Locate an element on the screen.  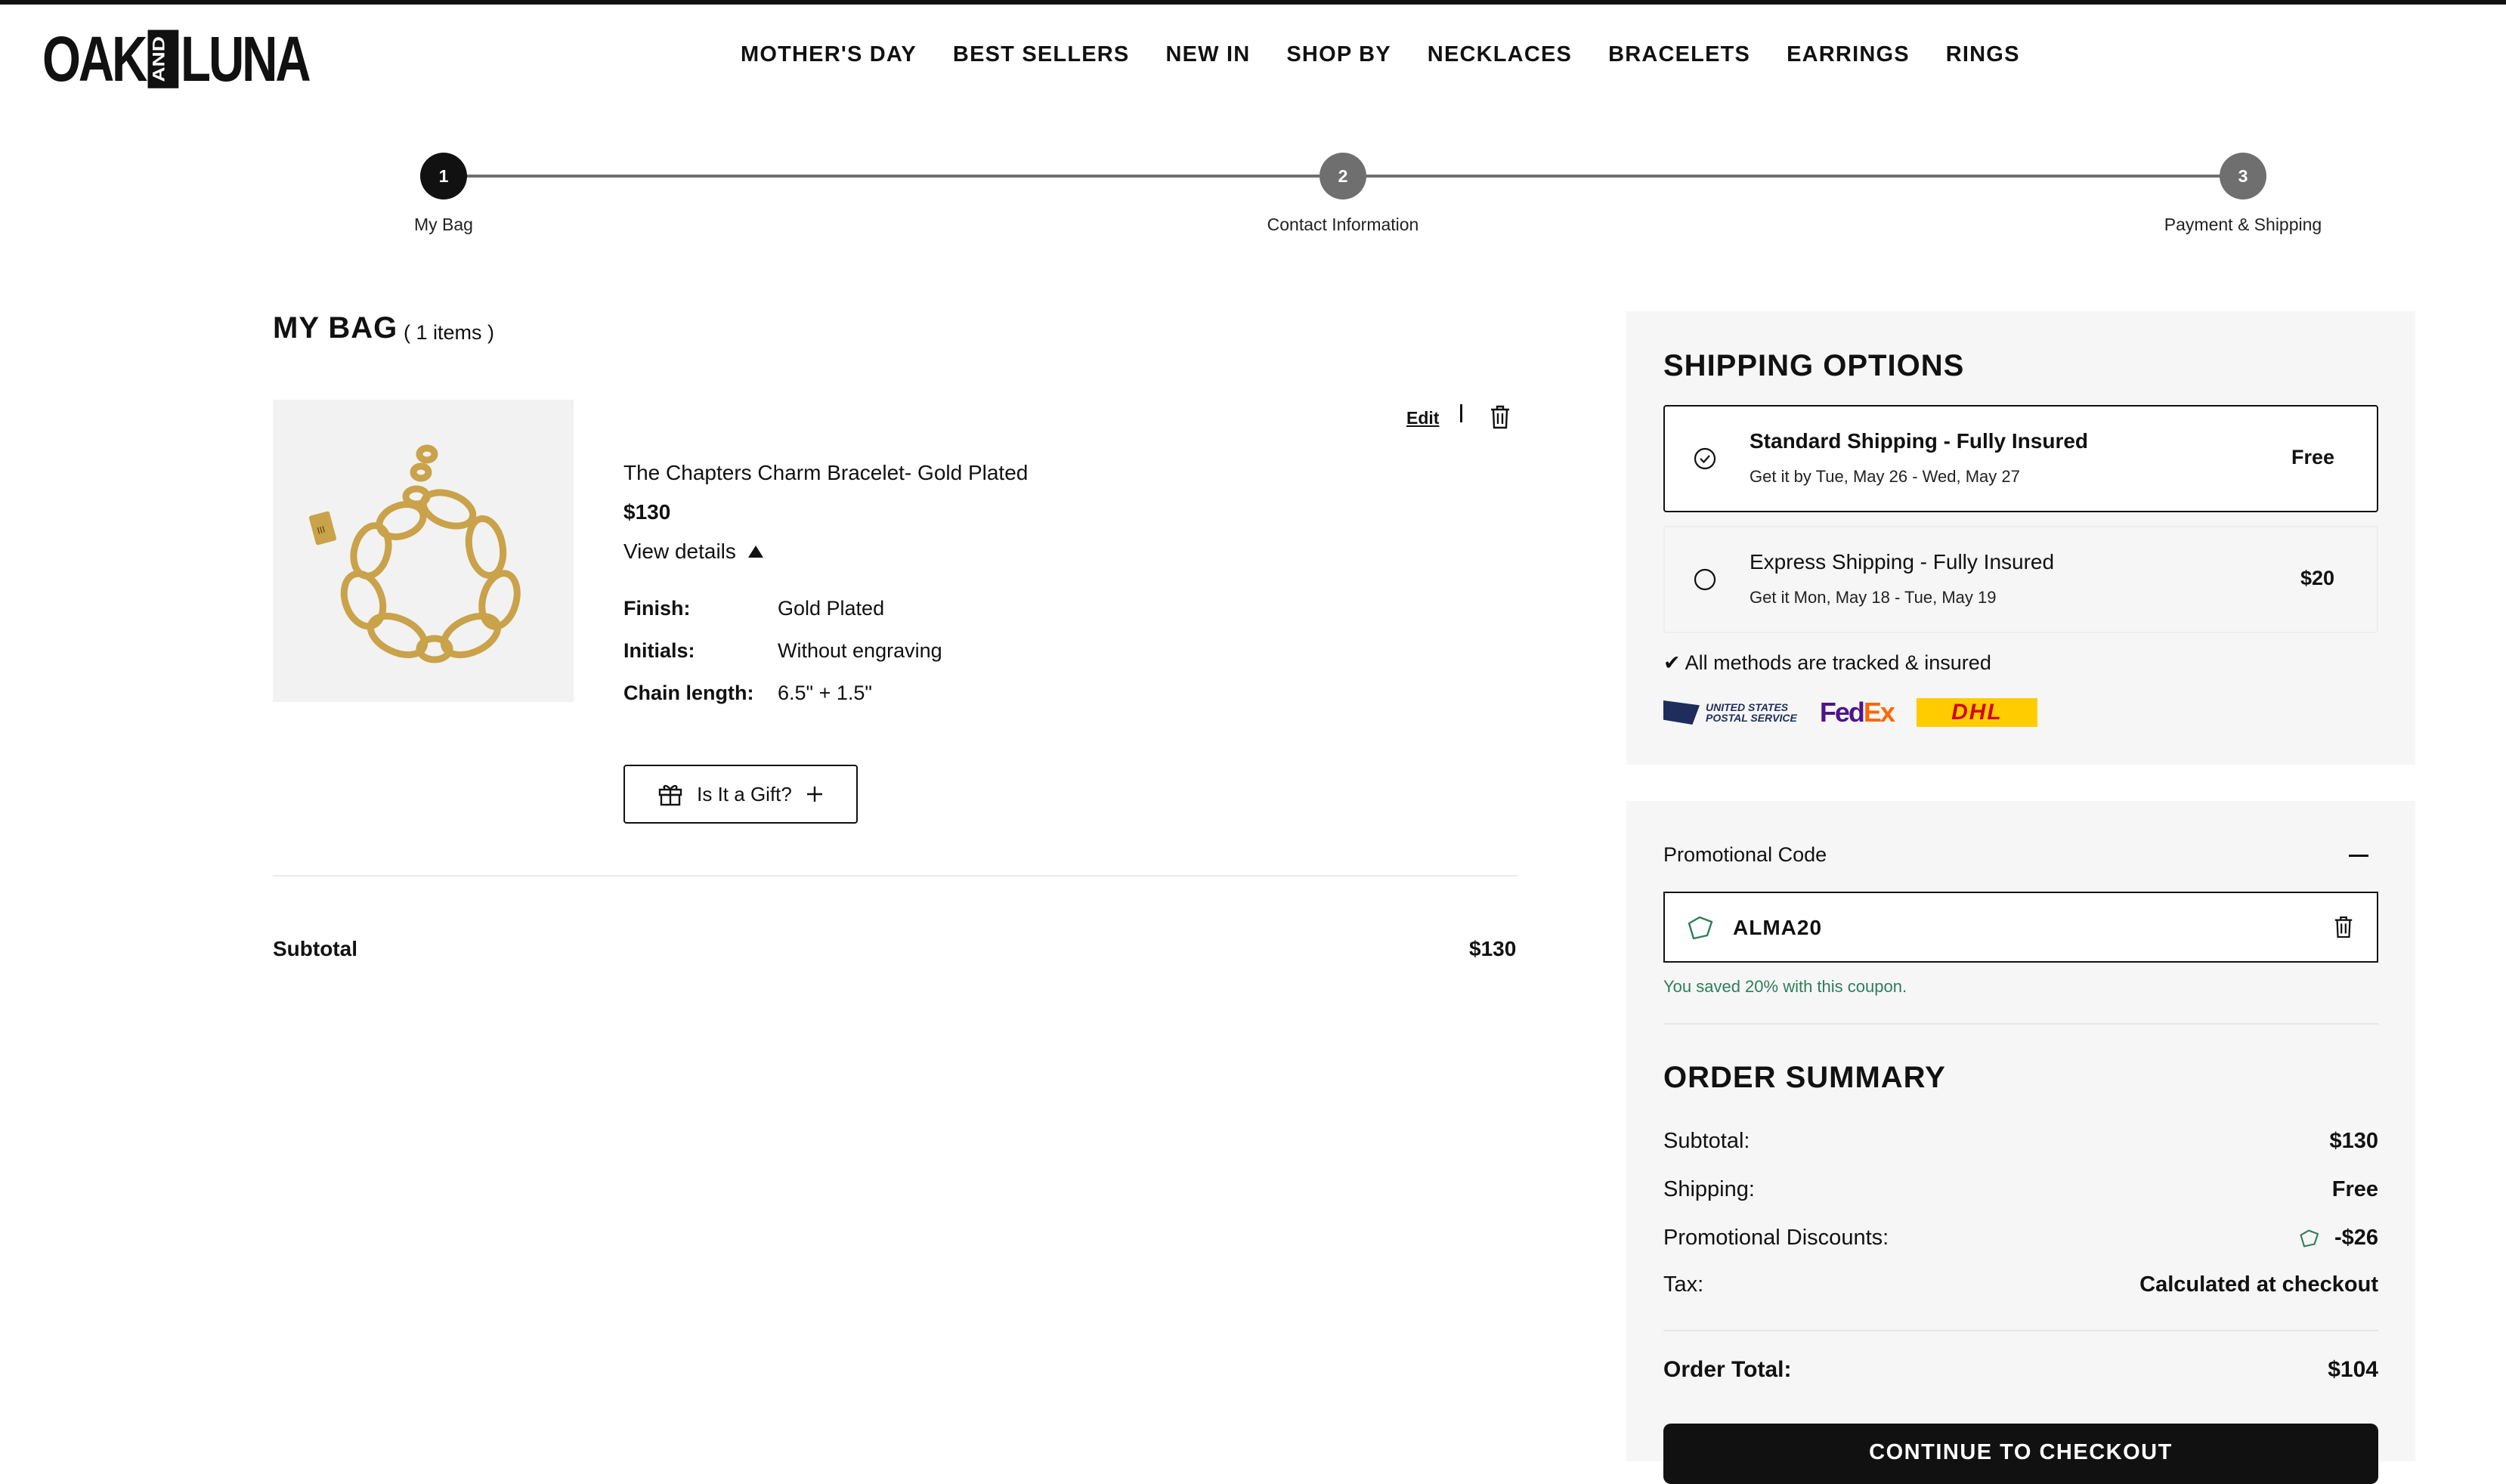
nav-new-in: NEW IN is located at coordinates (1207, 54).